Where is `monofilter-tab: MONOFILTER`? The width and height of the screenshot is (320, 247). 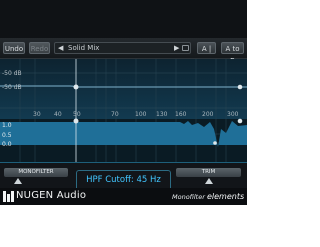 monofilter-tab: MONOFILTER is located at coordinates (36, 172).